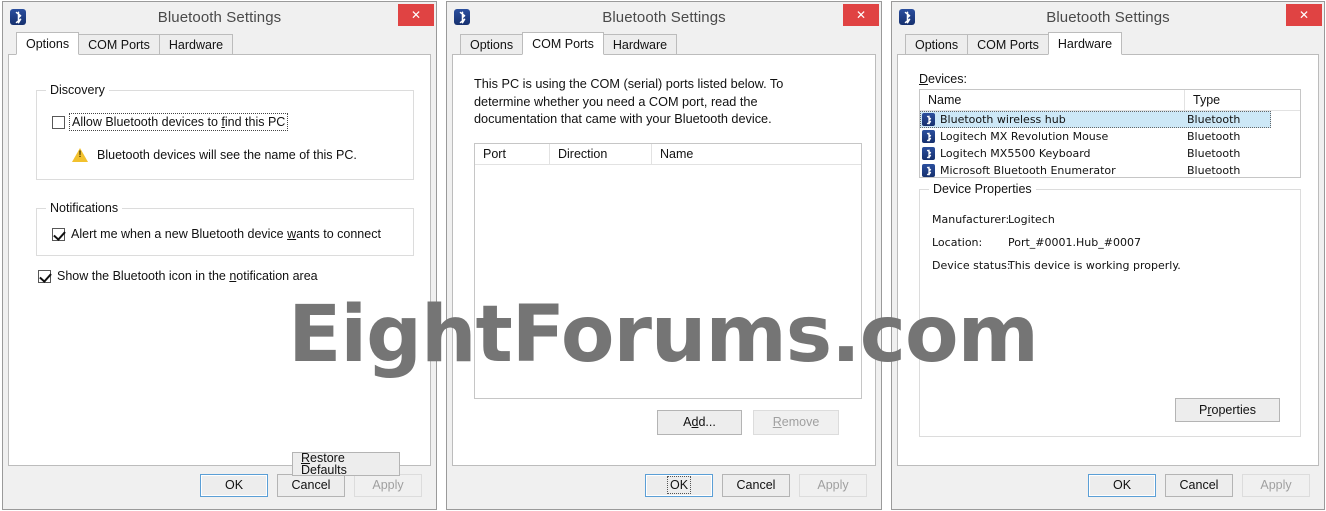 Image resolution: width=1326 pixels, height=511 pixels. I want to click on close-button-hardware: ✕, so click(1304, 15).